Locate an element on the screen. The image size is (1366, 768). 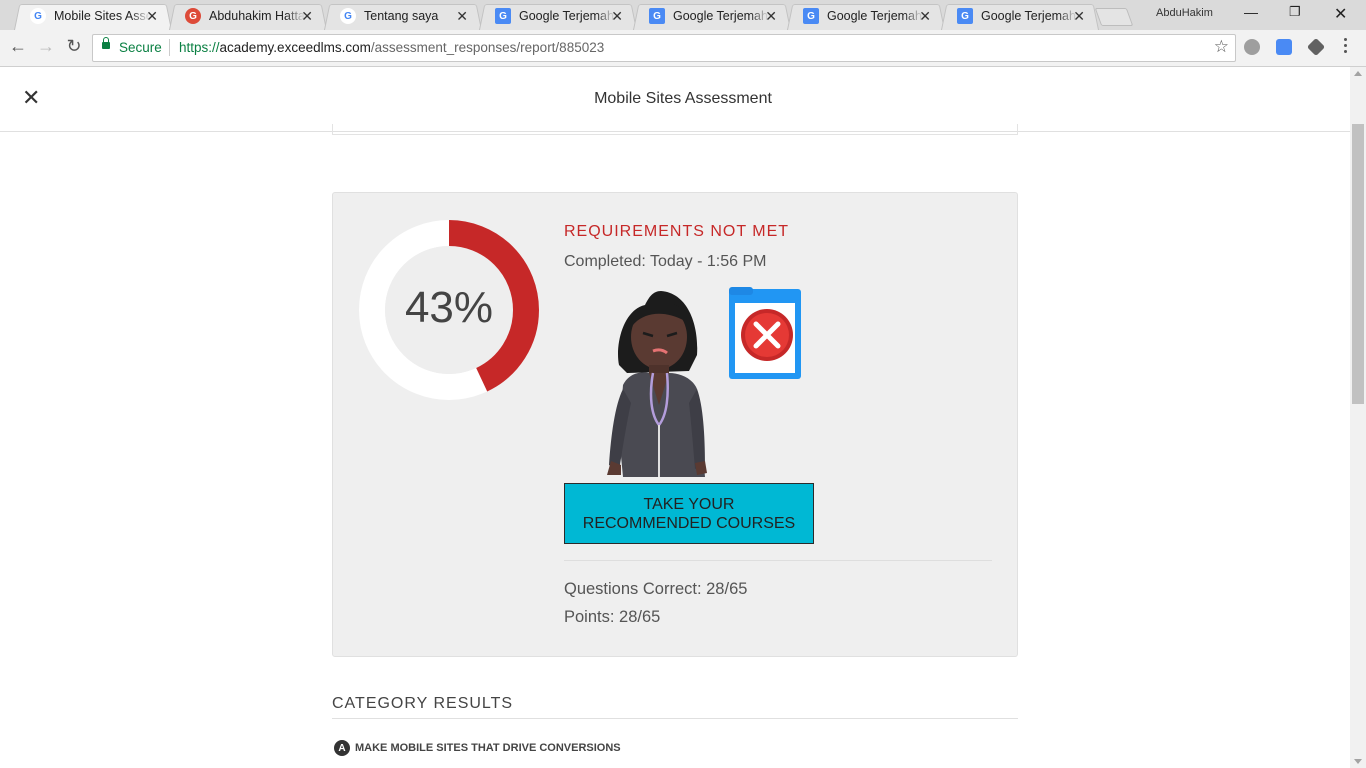
result-illustration is located at coordinates (704, 382).